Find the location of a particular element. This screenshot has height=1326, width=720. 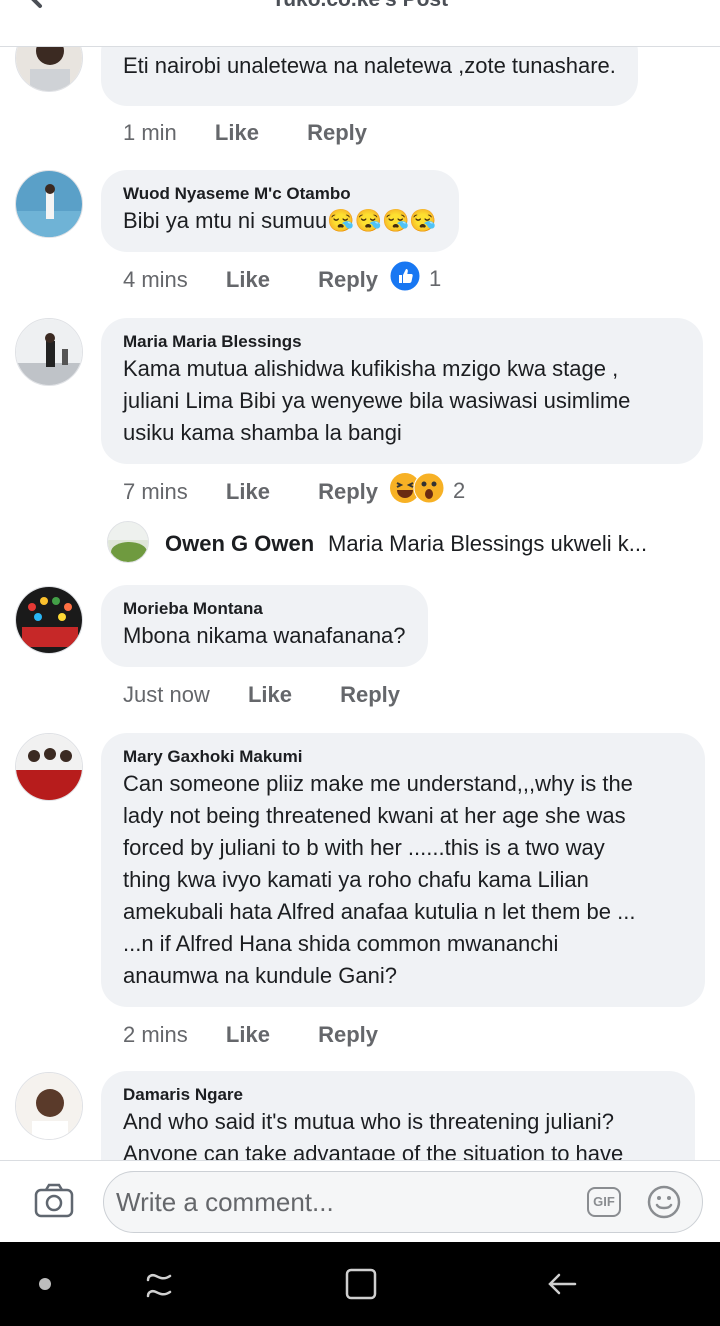

comment-actions: 1 min Like Reply is located at coordinates (245, 133).